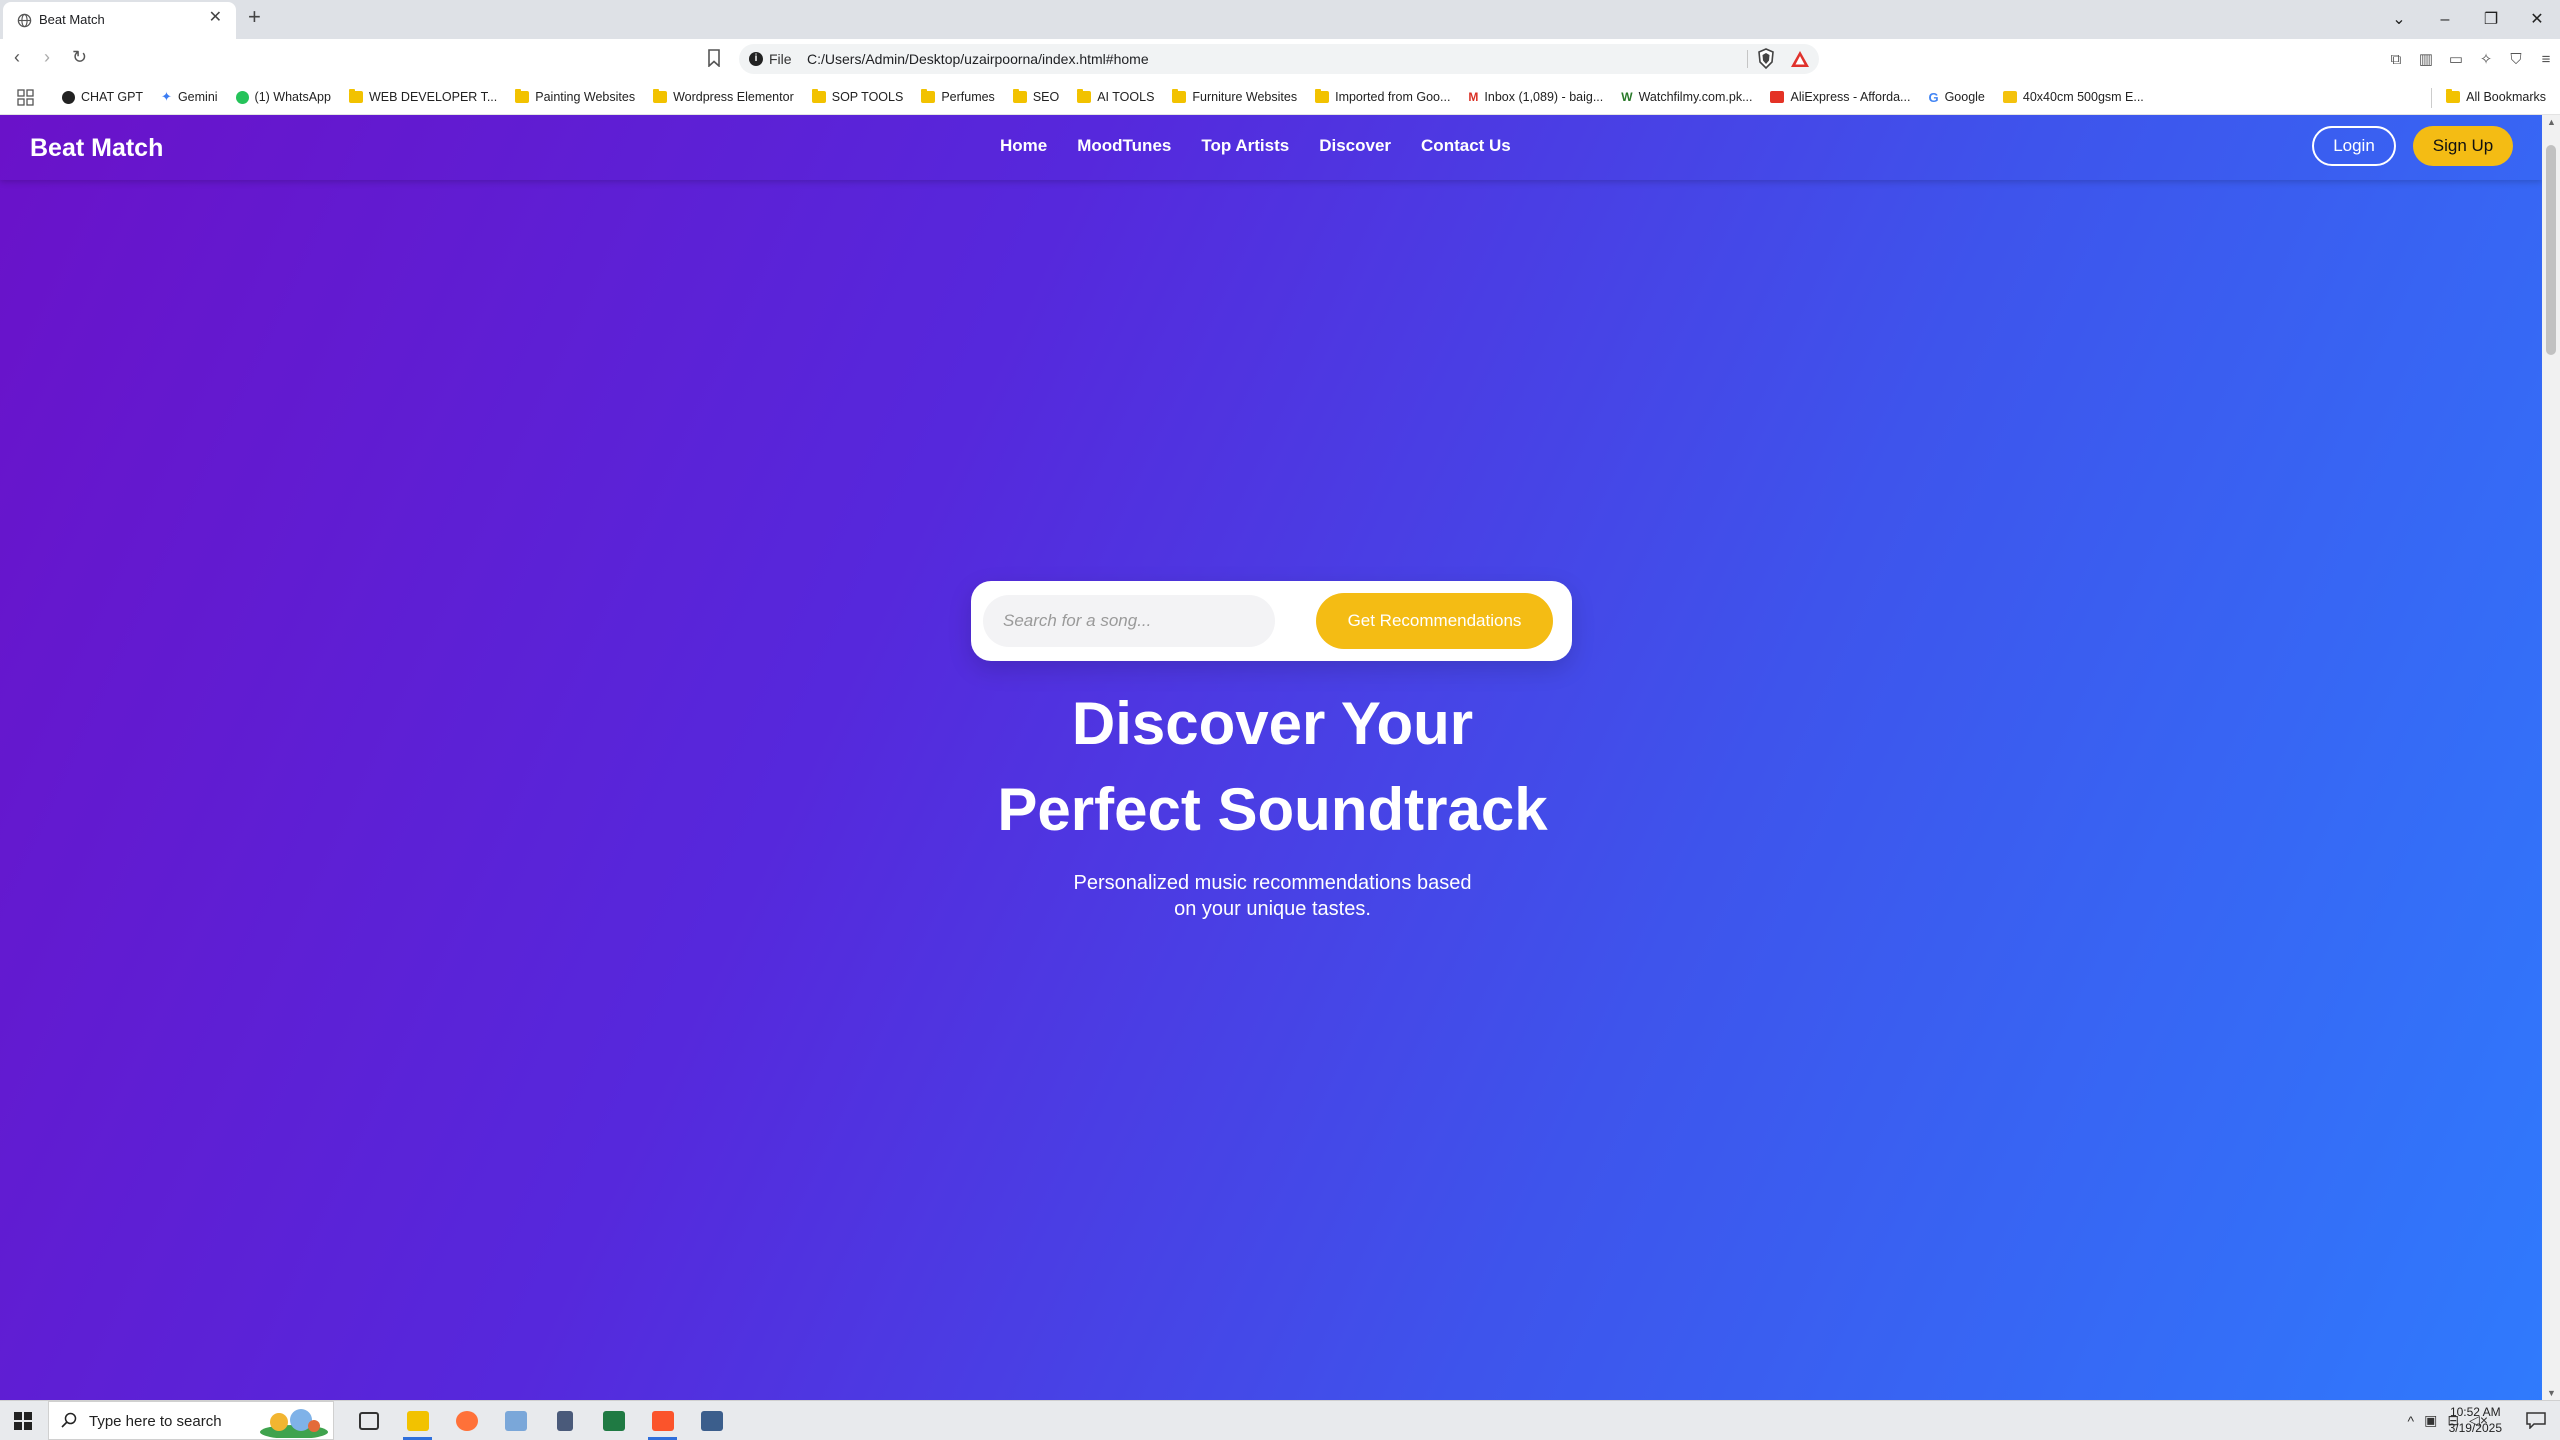  What do you see at coordinates (189, 97) in the screenshot?
I see `bookmark-item: ✦ Gemini` at bounding box center [189, 97].